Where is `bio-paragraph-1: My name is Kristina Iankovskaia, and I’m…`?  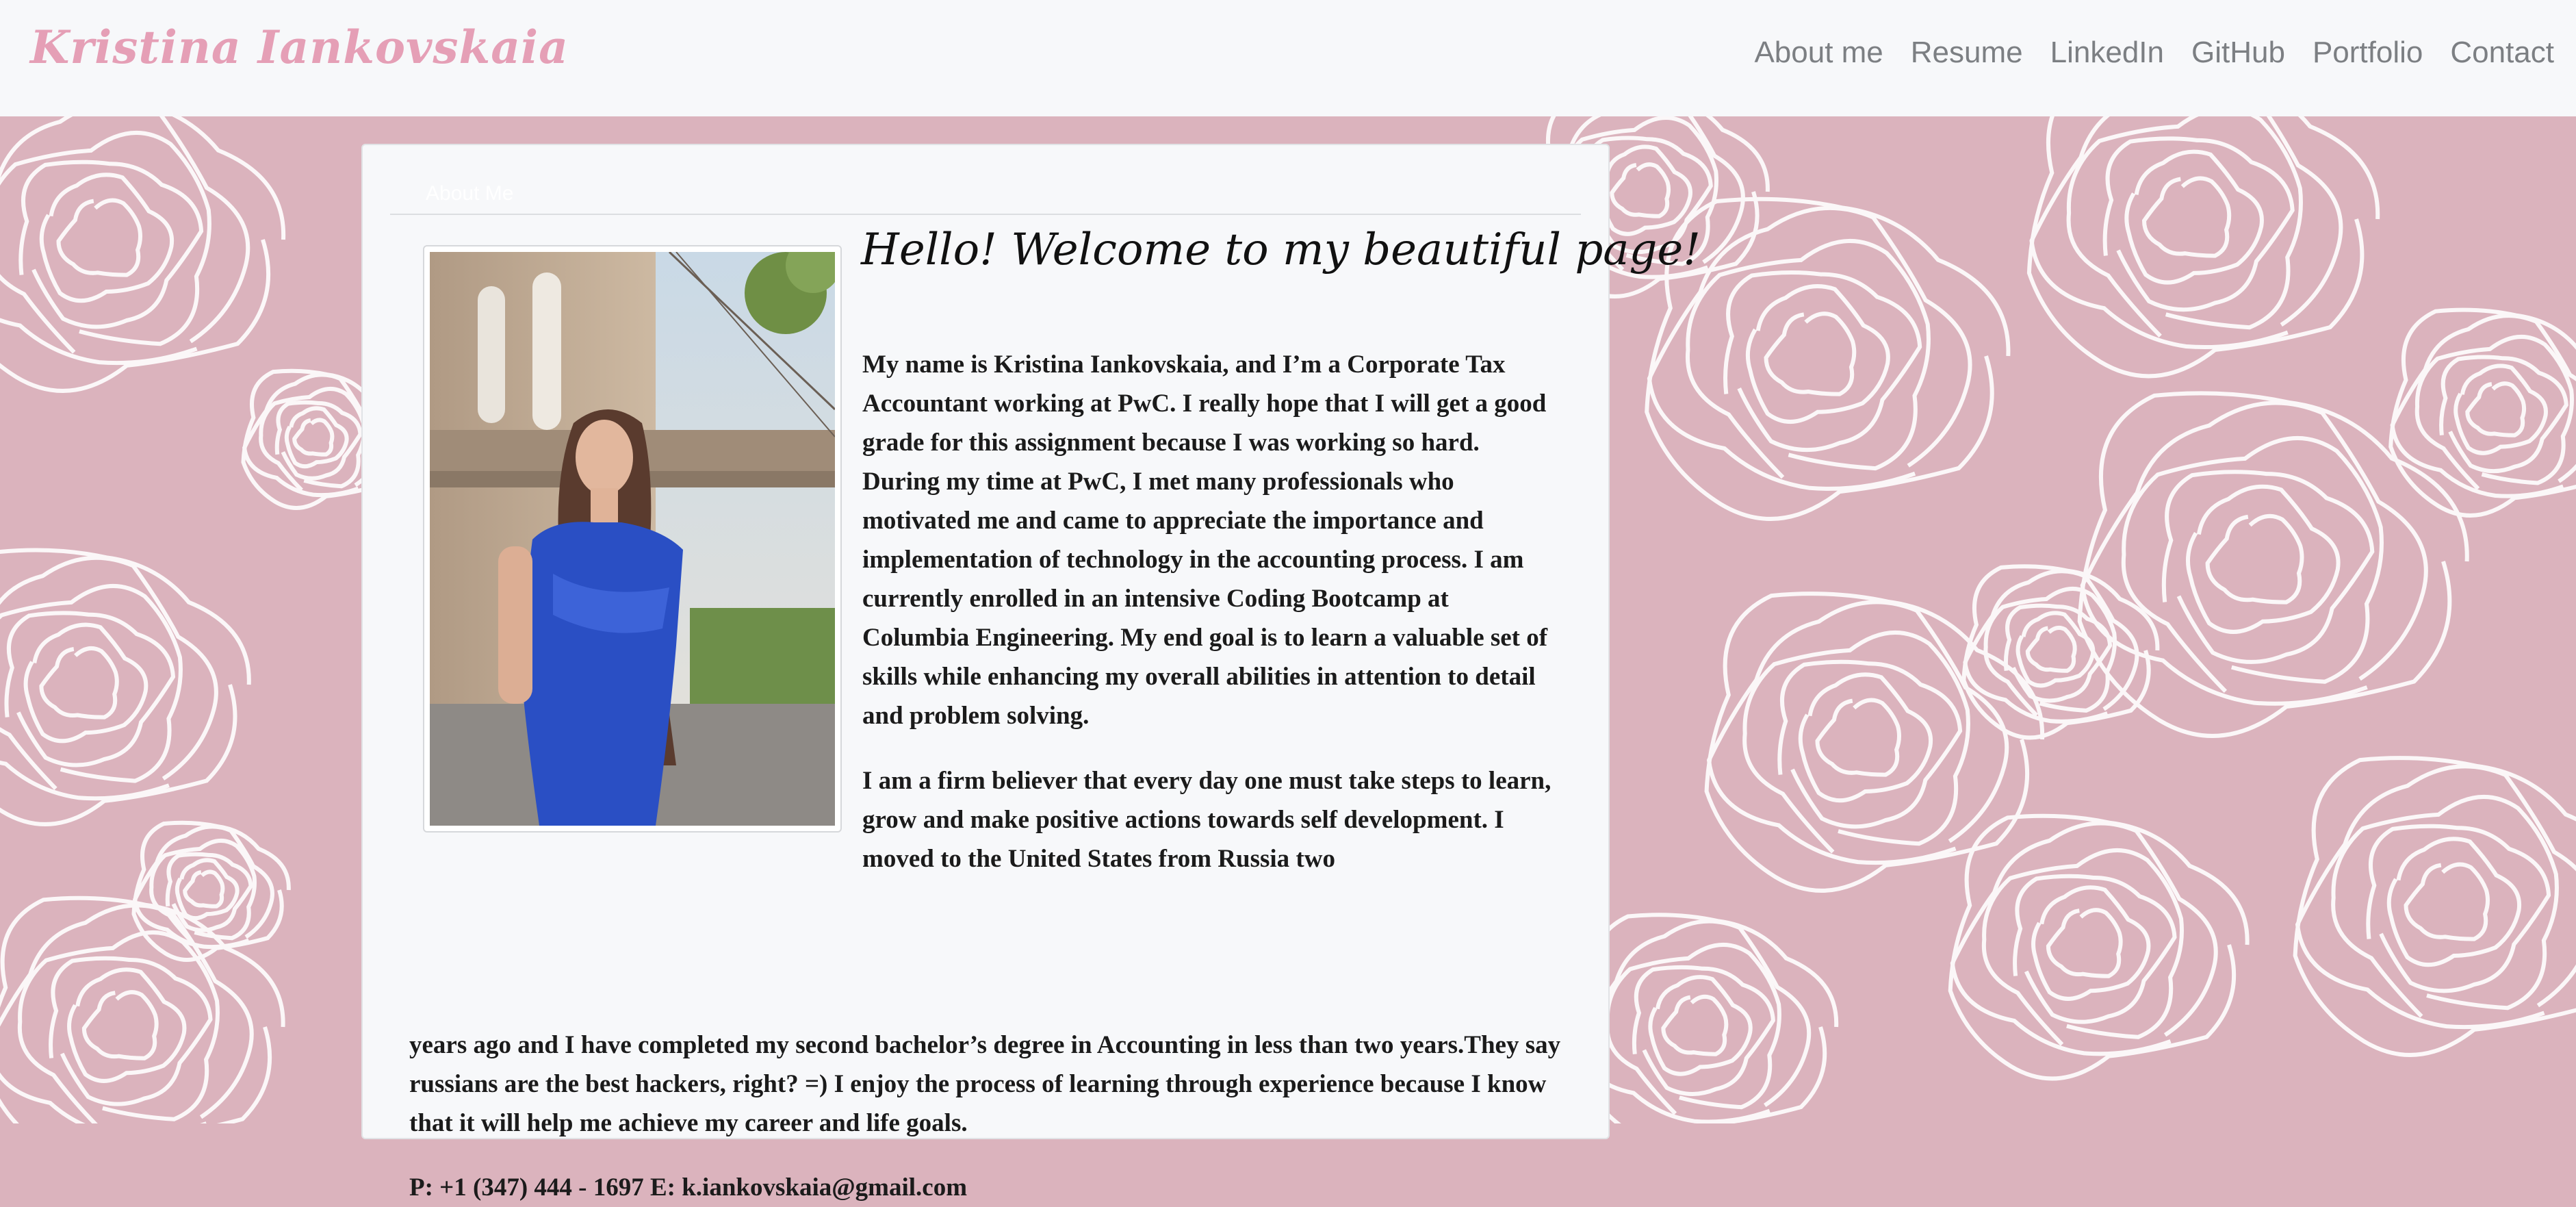 bio-paragraph-1: My name is Kristina Iankovskaia, and I’m… is located at coordinates (1205, 540).